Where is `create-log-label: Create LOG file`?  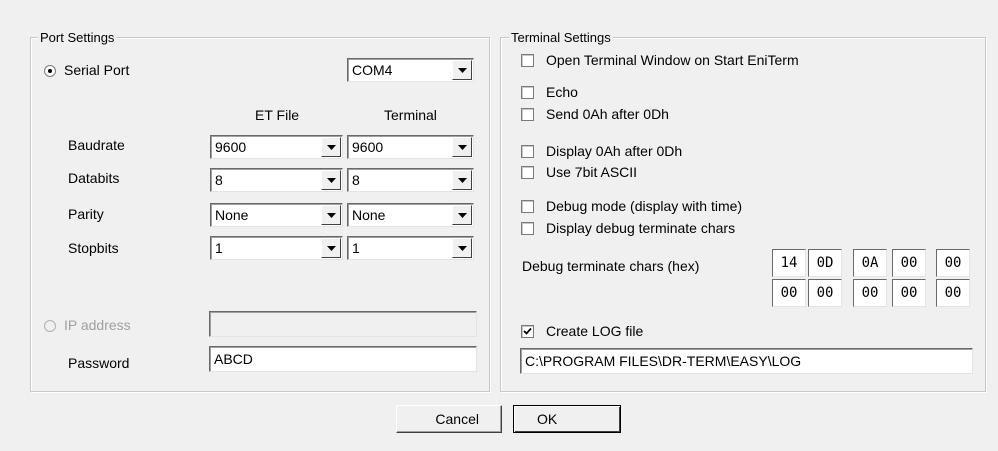 create-log-label: Create LOG file is located at coordinates (595, 331).